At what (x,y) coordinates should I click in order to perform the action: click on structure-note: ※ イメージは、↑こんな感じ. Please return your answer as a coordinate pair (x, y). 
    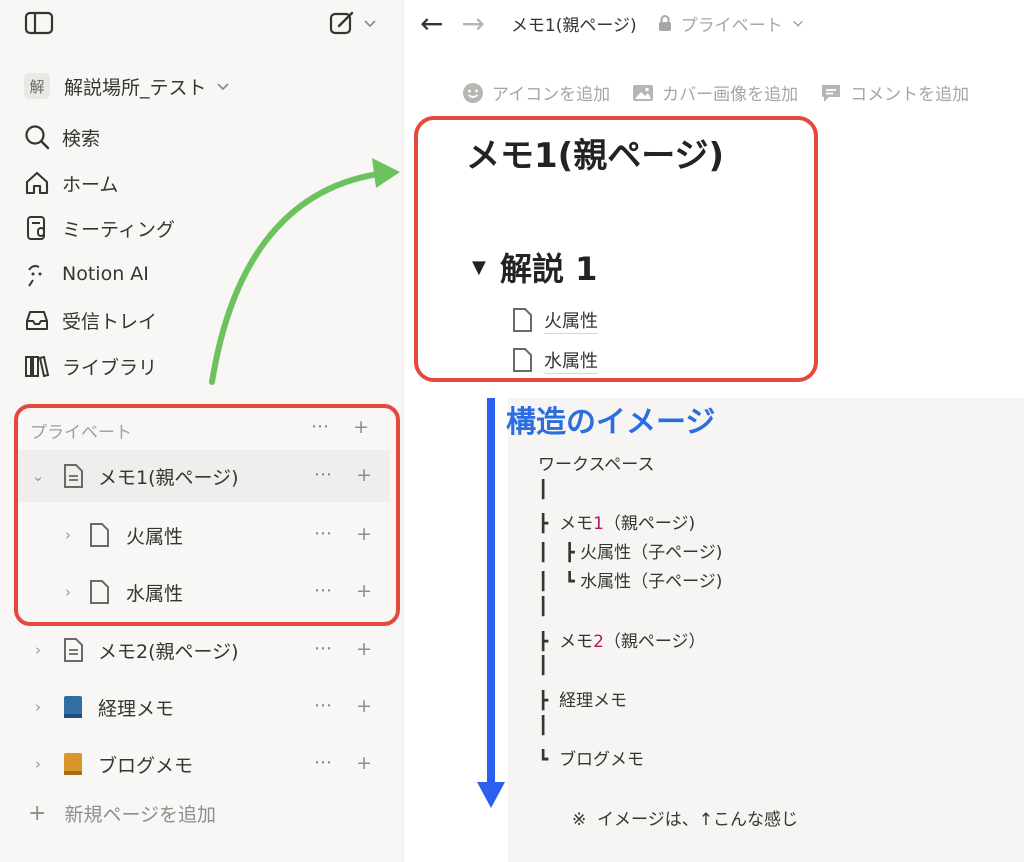
    Looking at the image, I should click on (685, 820).